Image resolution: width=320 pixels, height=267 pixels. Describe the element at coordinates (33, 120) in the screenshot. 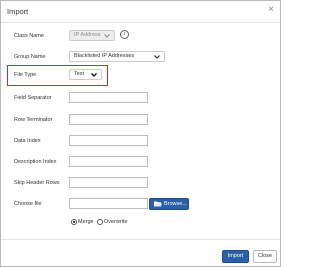

I see `row-terminator-label: Row Terminator` at that location.